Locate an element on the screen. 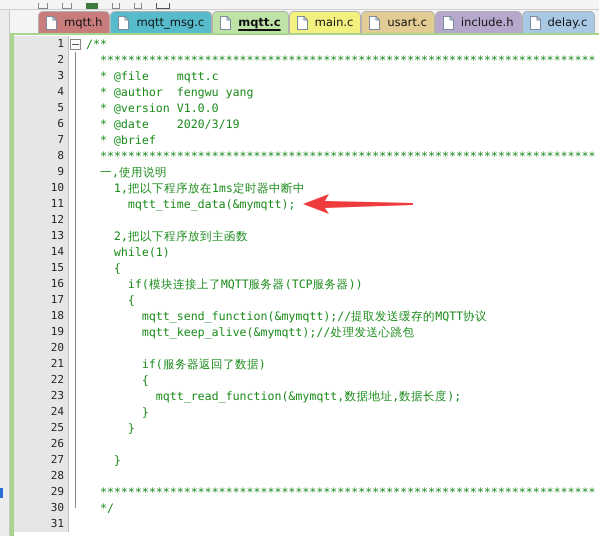 Image resolution: width=599 pixels, height=536 pixels. line-number: 14 is located at coordinates (57, 252).